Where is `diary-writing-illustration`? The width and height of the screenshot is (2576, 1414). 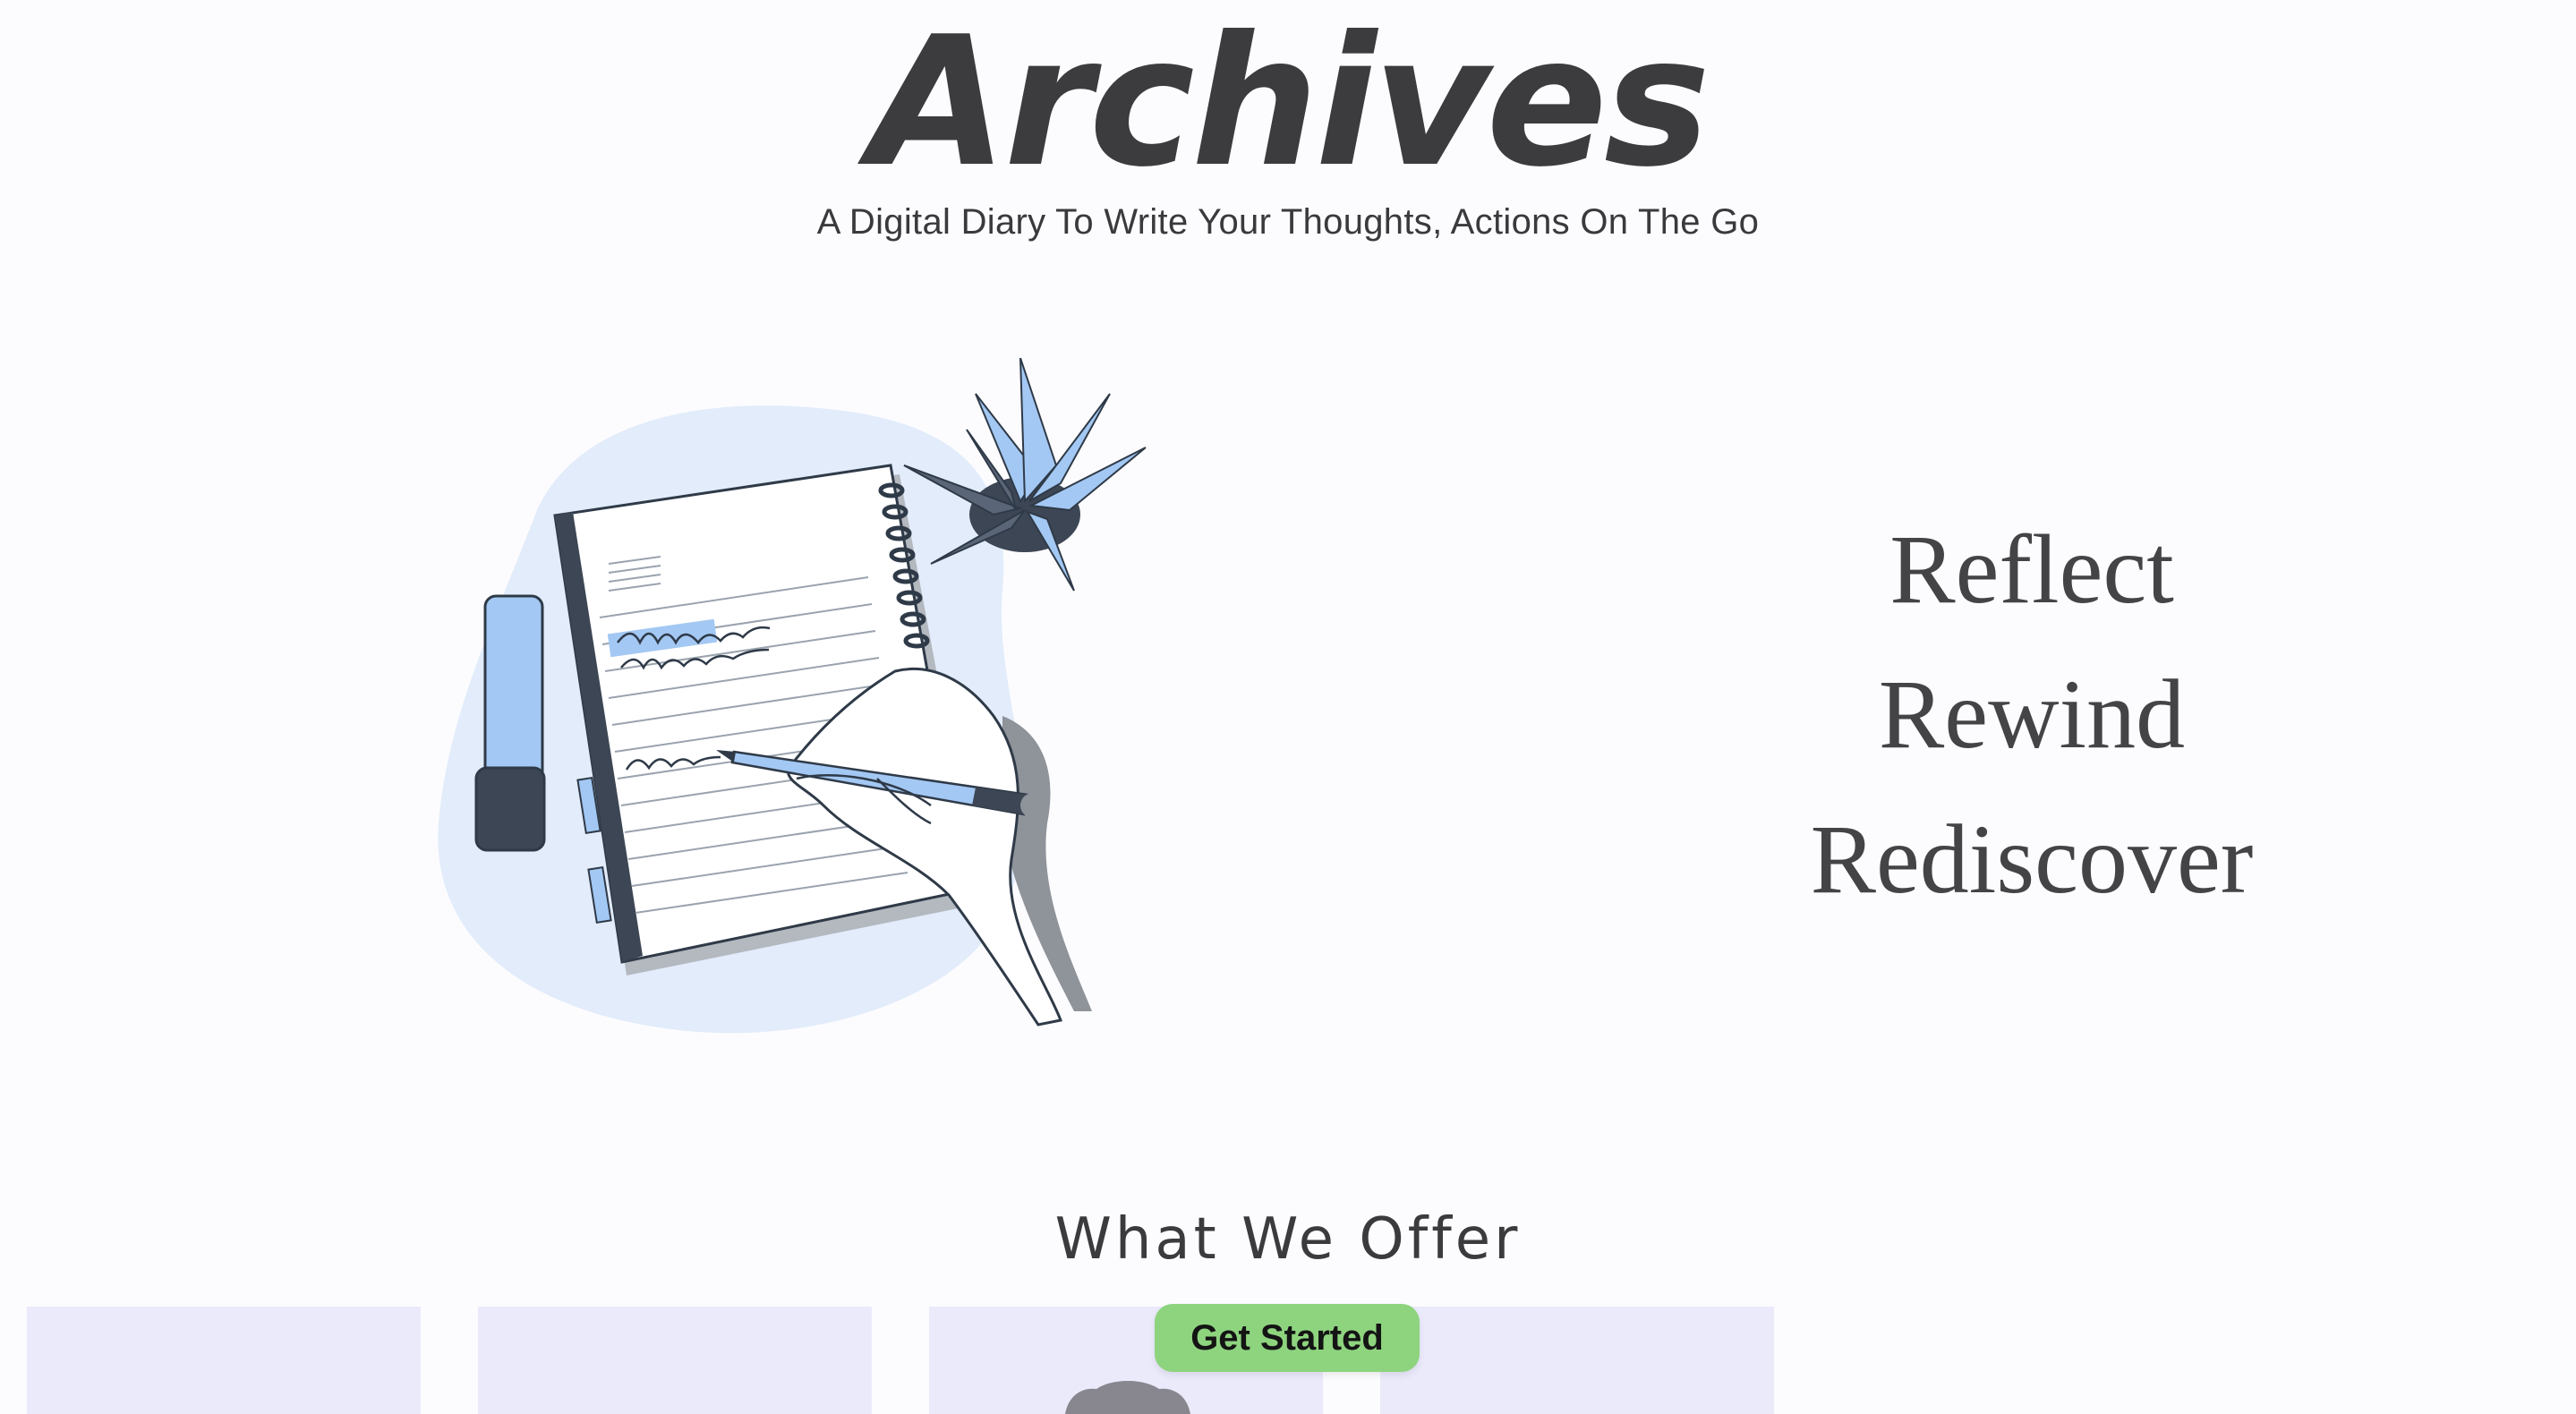 diary-writing-illustration is located at coordinates (792, 696).